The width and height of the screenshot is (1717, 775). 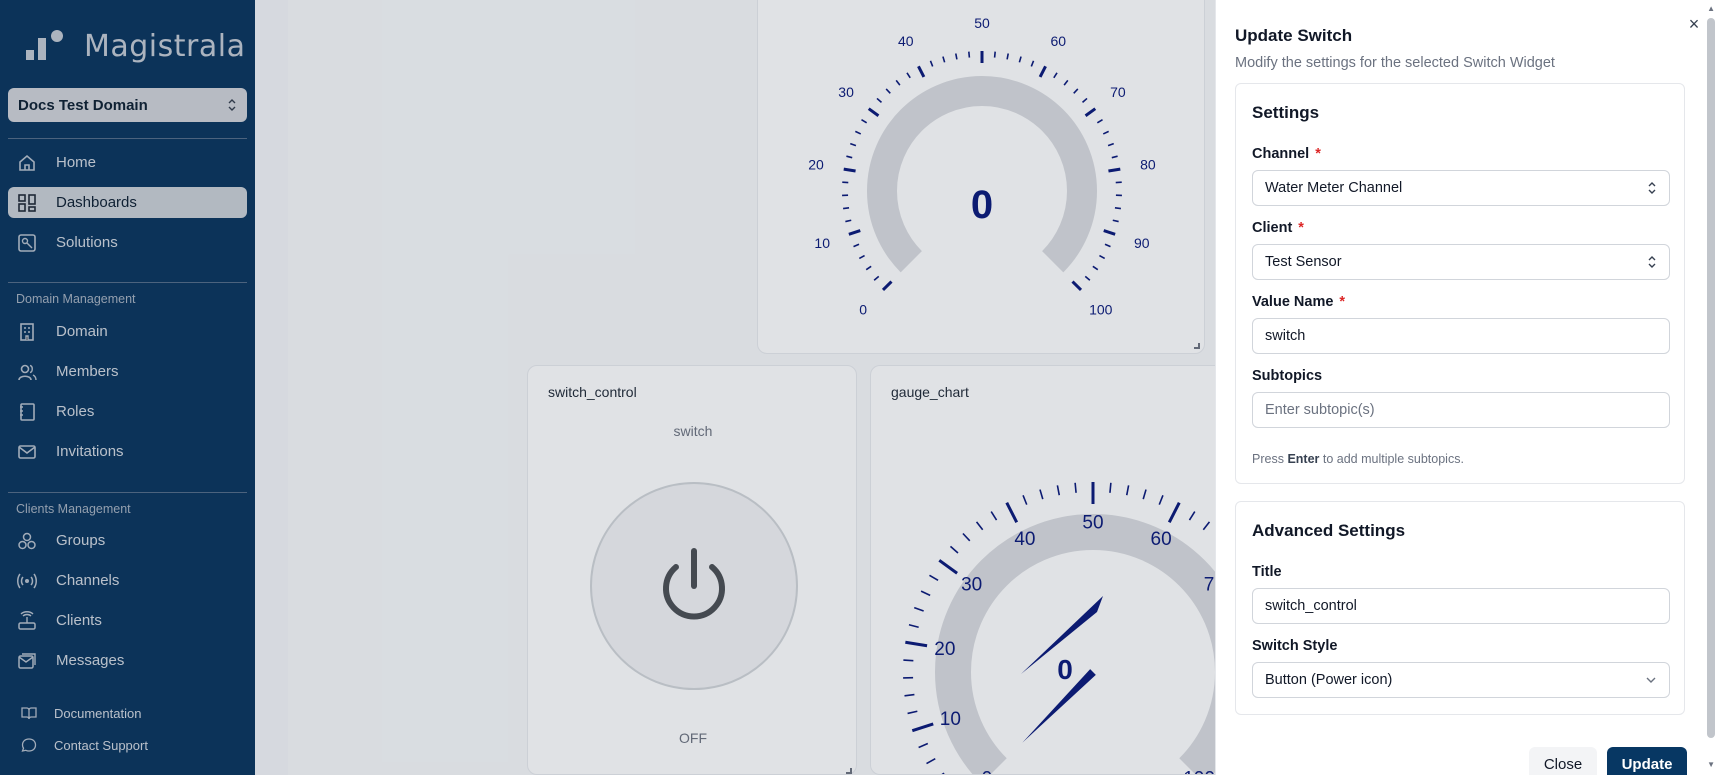 I want to click on advanced-settings-title: Advanced Settings, so click(x=1329, y=530).